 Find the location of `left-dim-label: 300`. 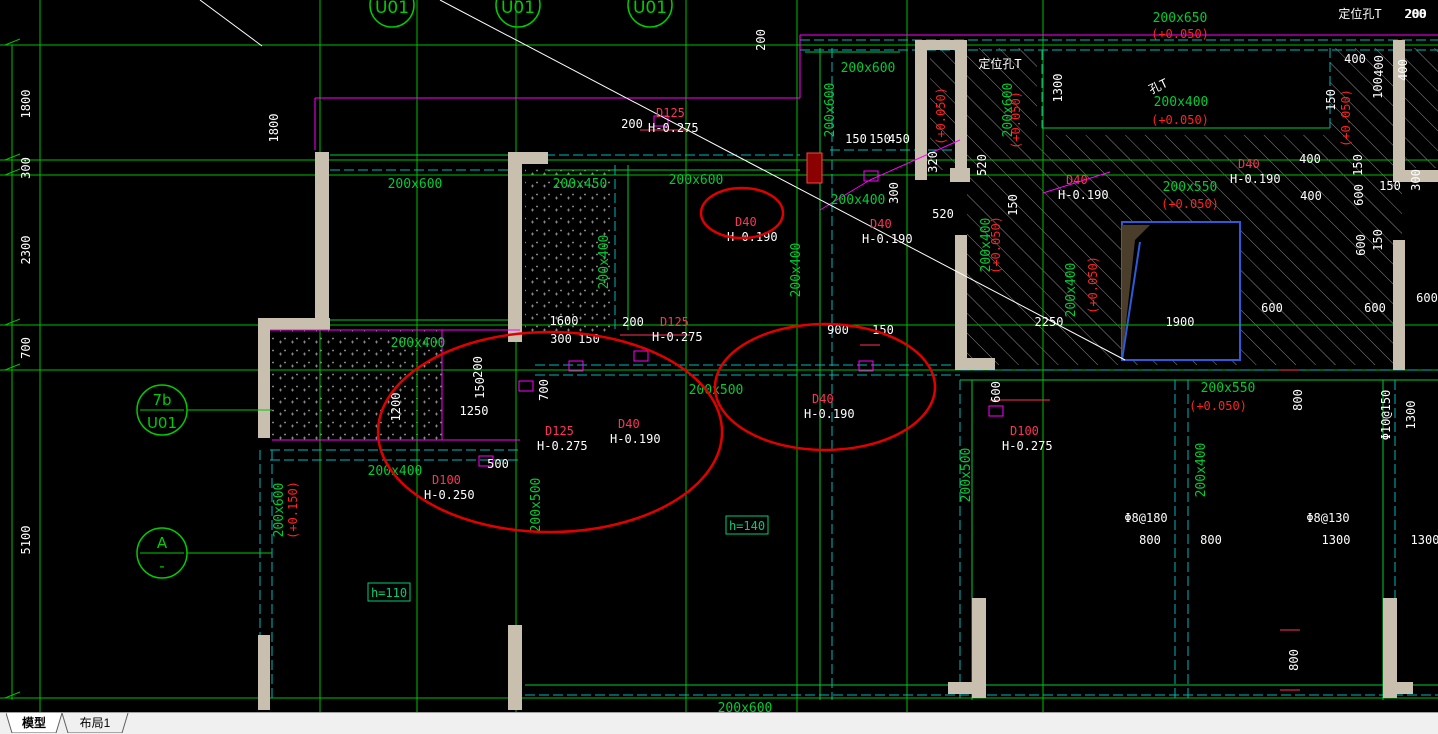

left-dim-label: 300 is located at coordinates (26, 168).